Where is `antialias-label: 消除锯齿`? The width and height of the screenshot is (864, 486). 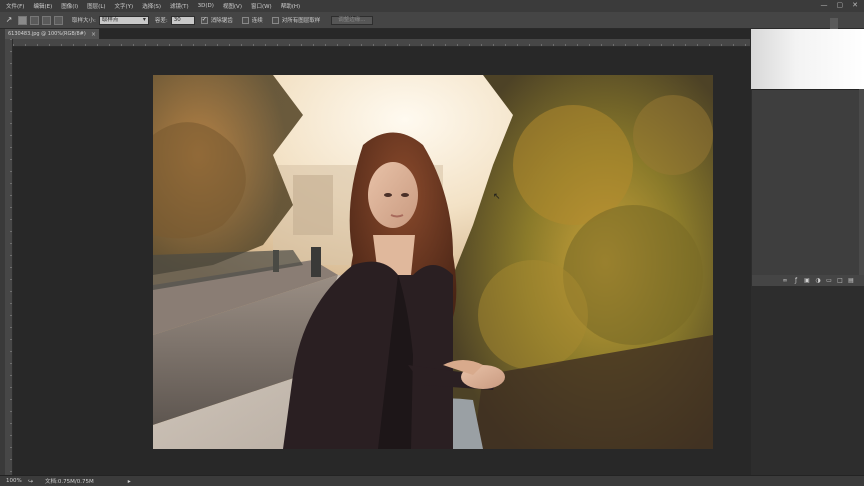
antialias-label: 消除锯齿 is located at coordinates (221, 21).